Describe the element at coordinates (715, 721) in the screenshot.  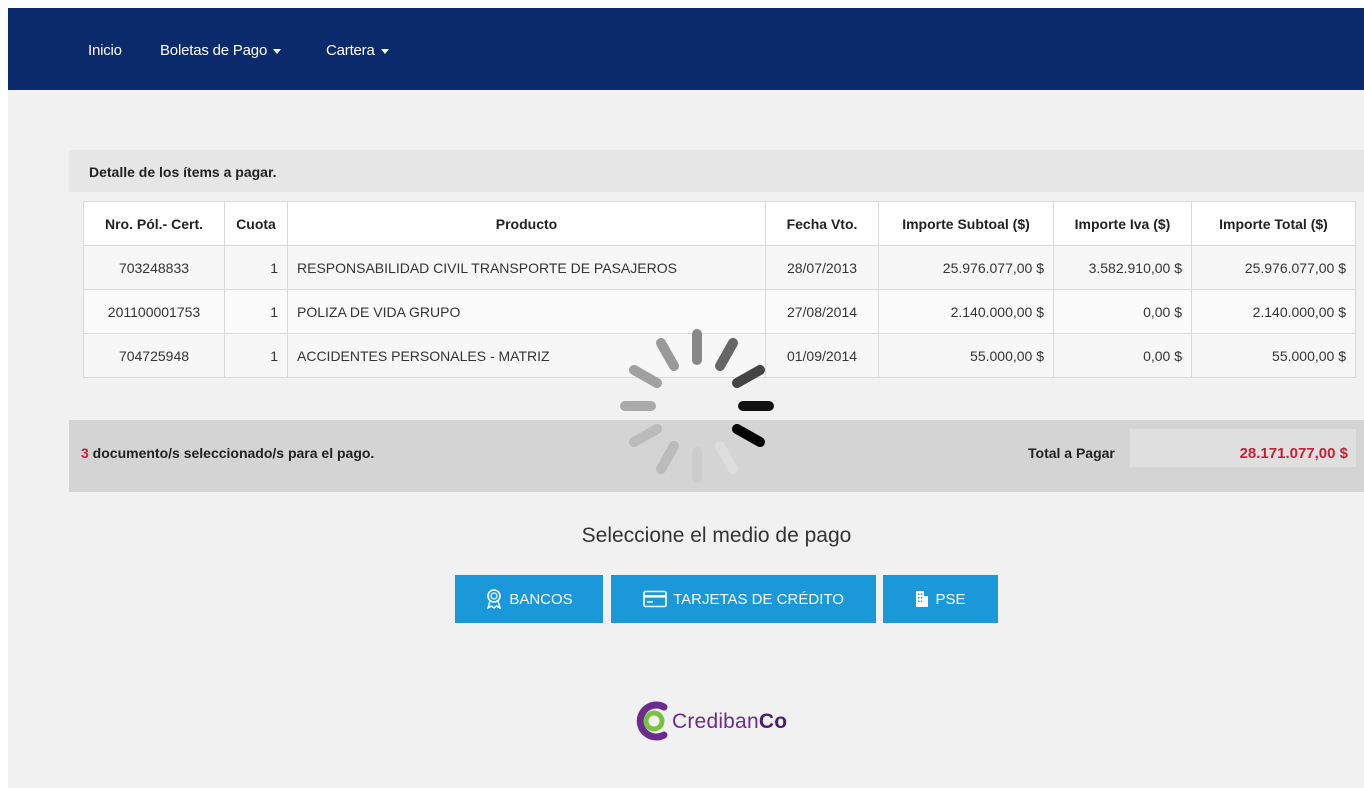
I see `logo-text-light: Crediban` at that location.